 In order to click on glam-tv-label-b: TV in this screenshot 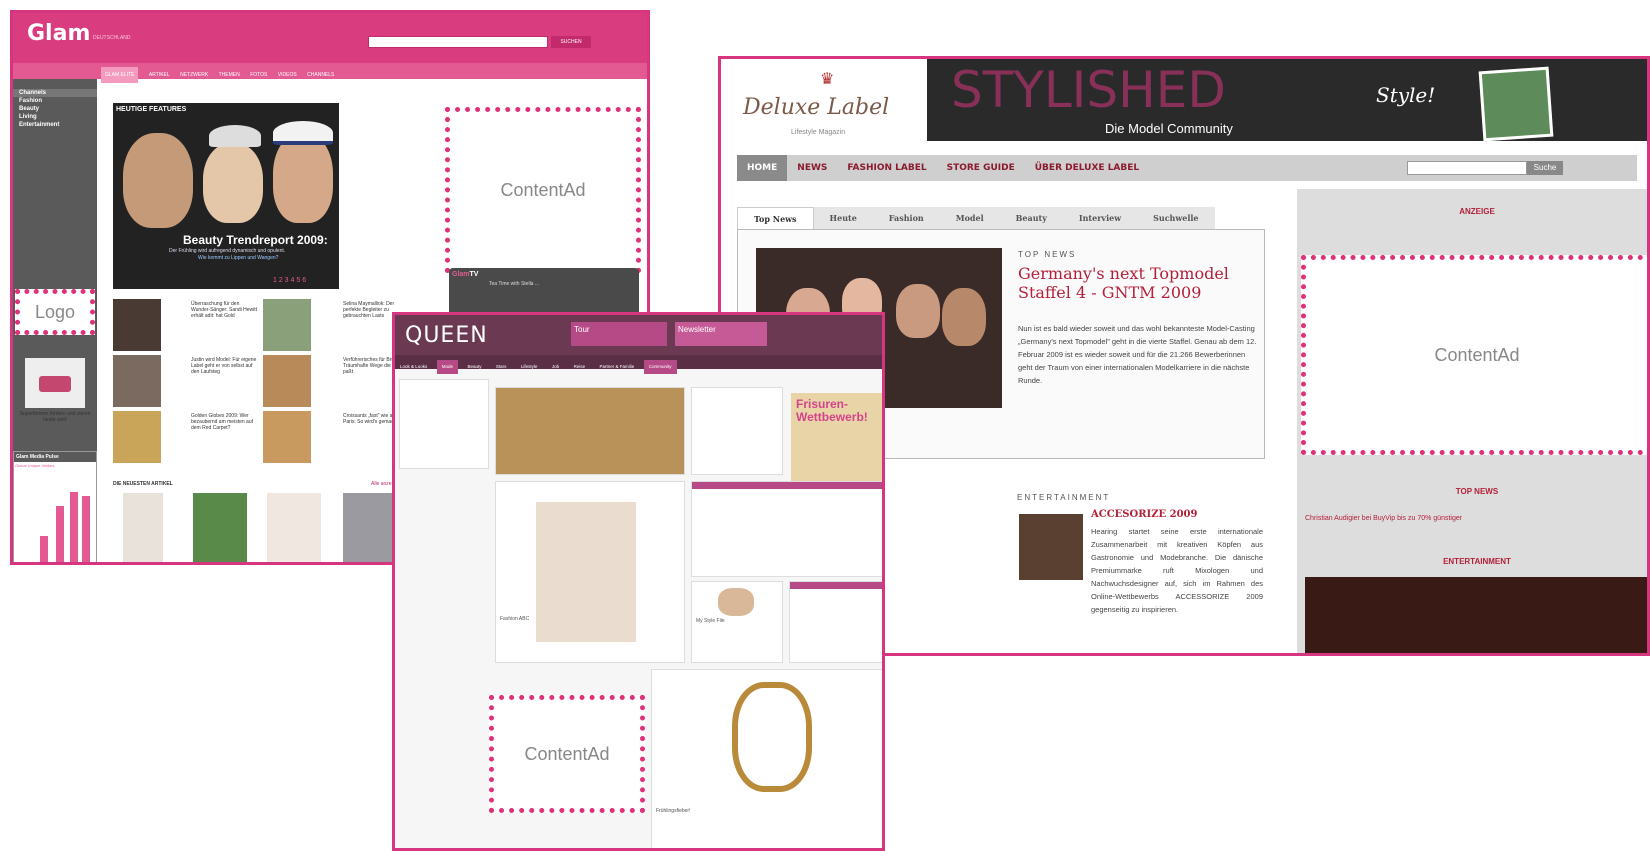, I will do `click(474, 274)`.